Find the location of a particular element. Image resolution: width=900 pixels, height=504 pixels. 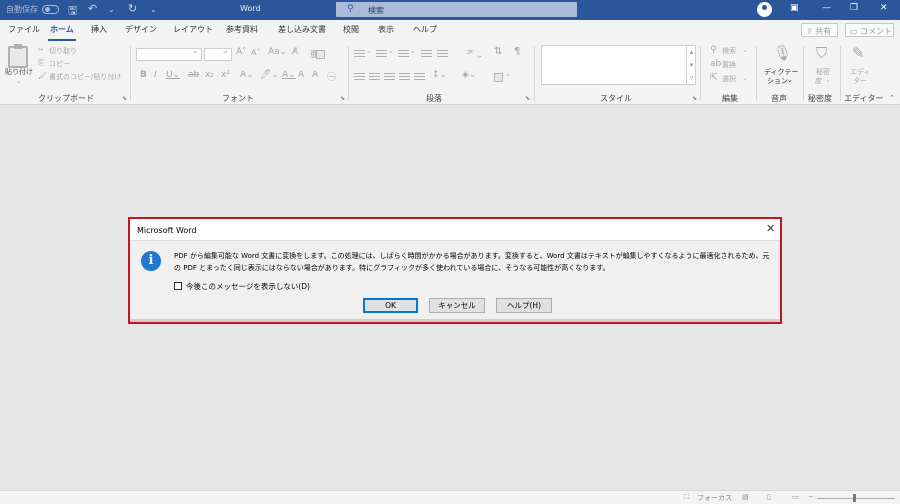

align-center-icon is located at coordinates (374, 77).